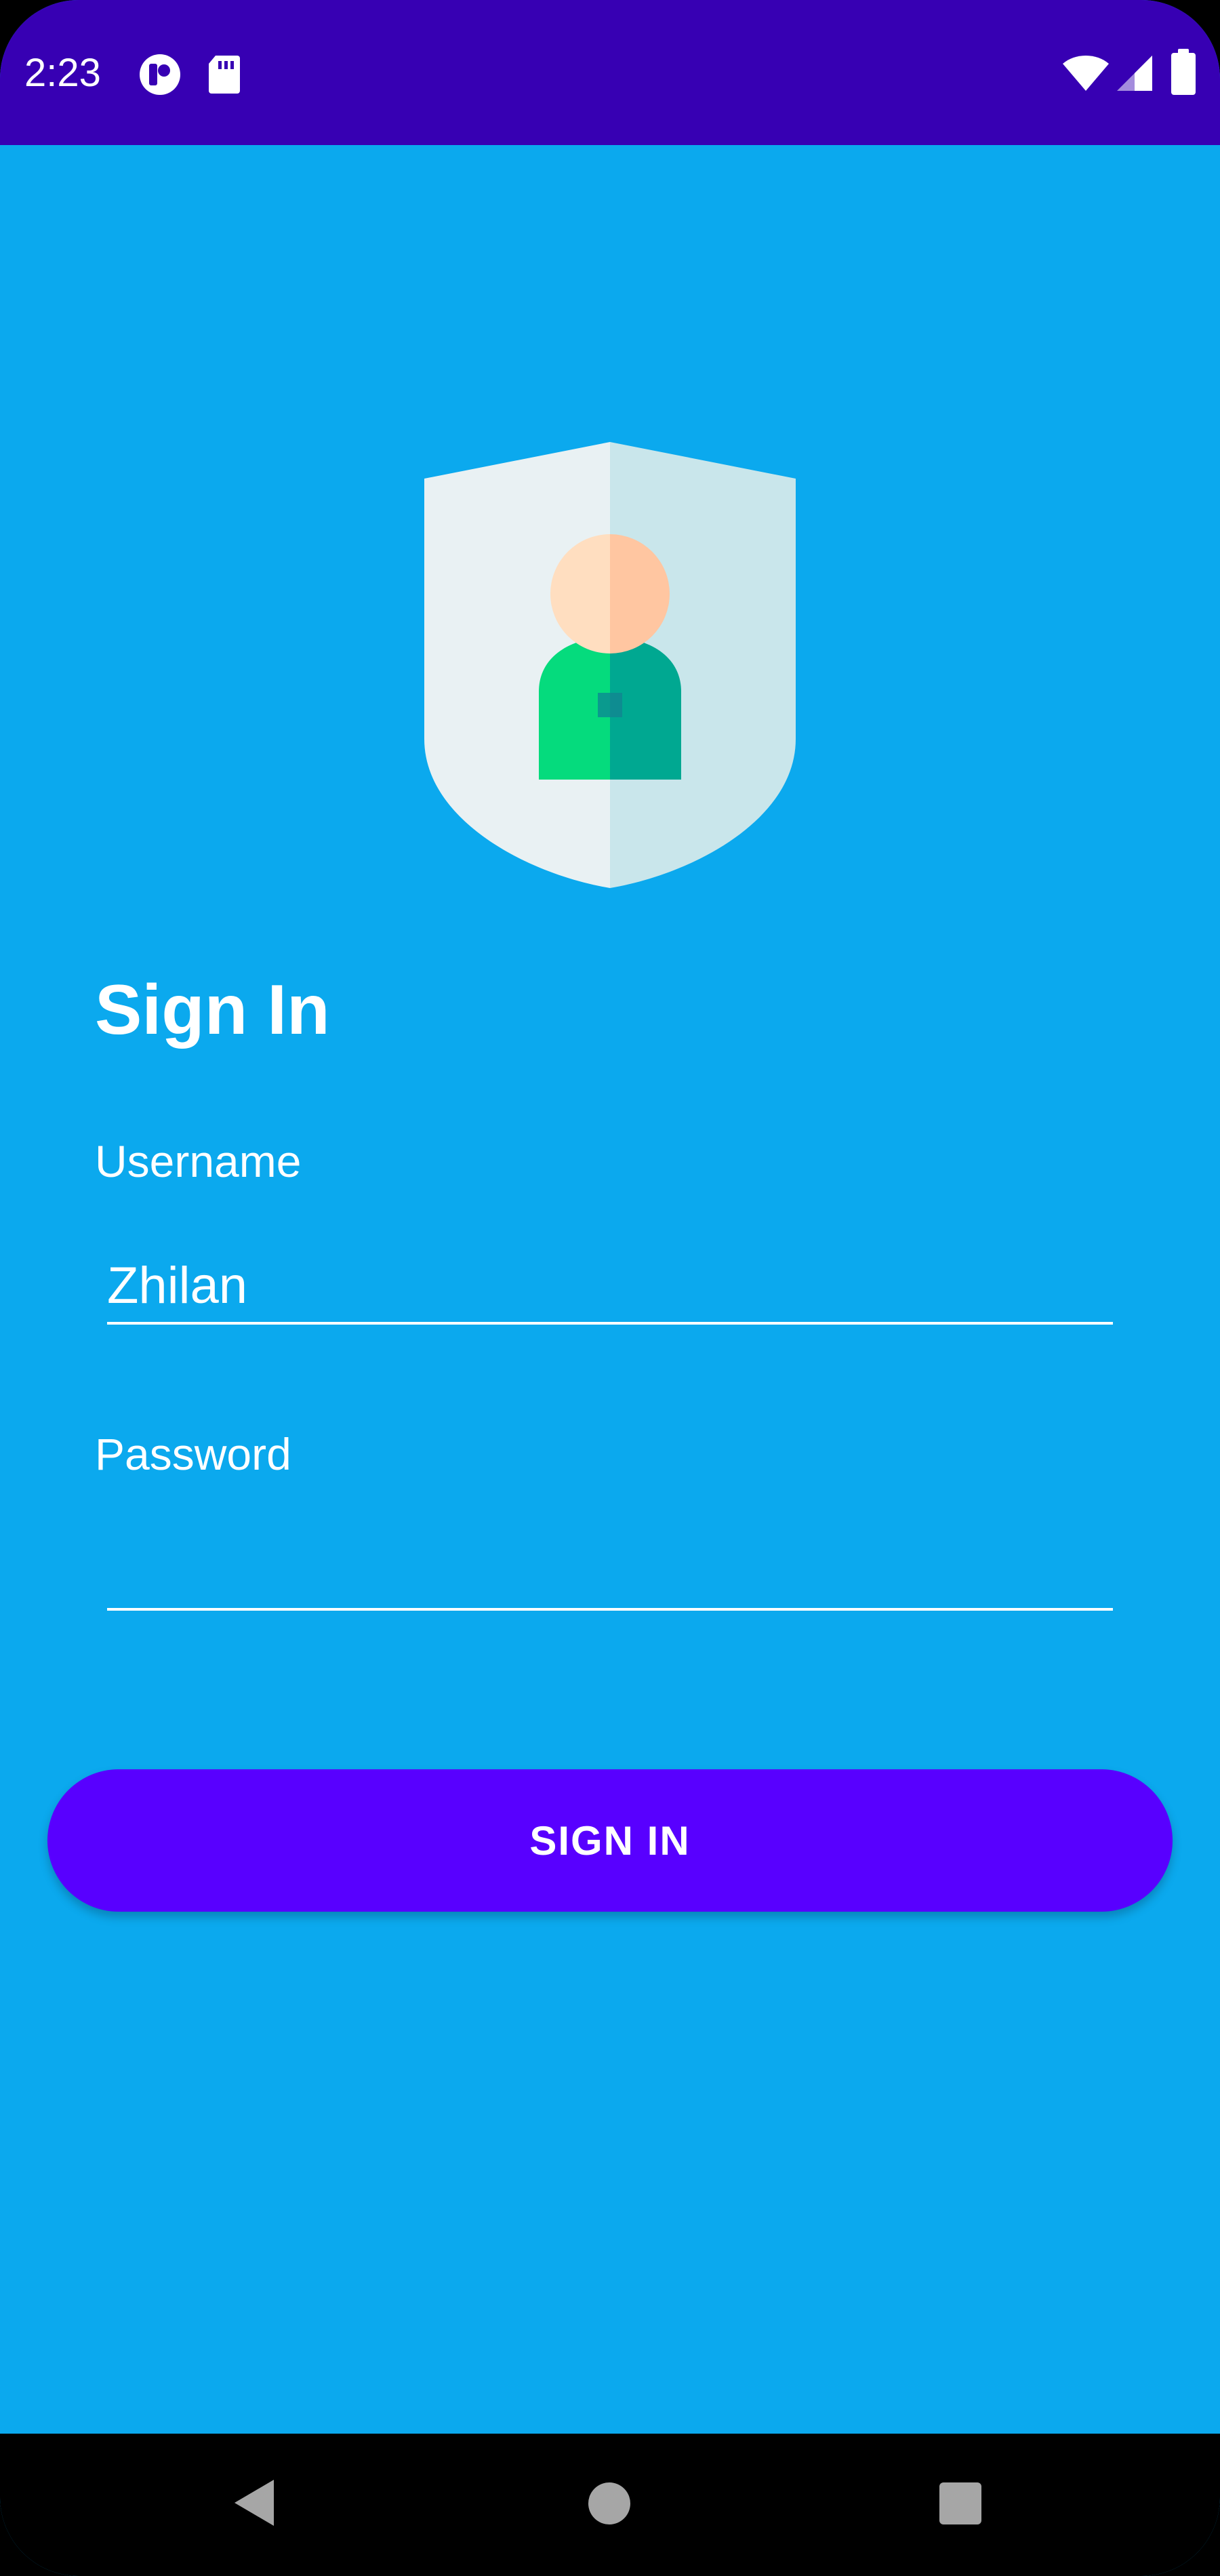  I want to click on username-value: Zhilan, so click(177, 1285).